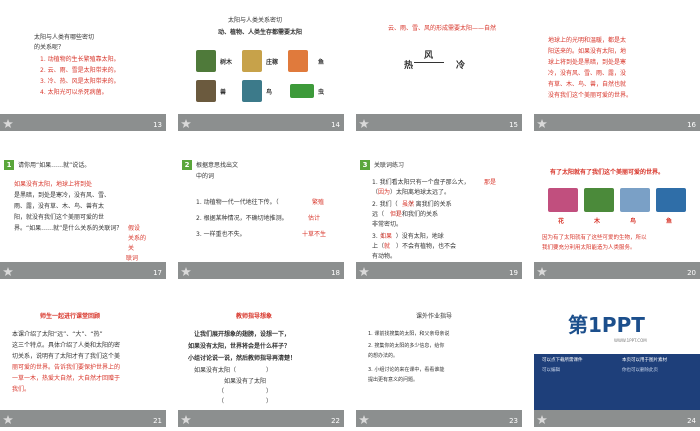 This screenshot has width=700, height=431. What do you see at coordinates (321, 92) in the screenshot?
I see `image-label: 虫` at bounding box center [321, 92].